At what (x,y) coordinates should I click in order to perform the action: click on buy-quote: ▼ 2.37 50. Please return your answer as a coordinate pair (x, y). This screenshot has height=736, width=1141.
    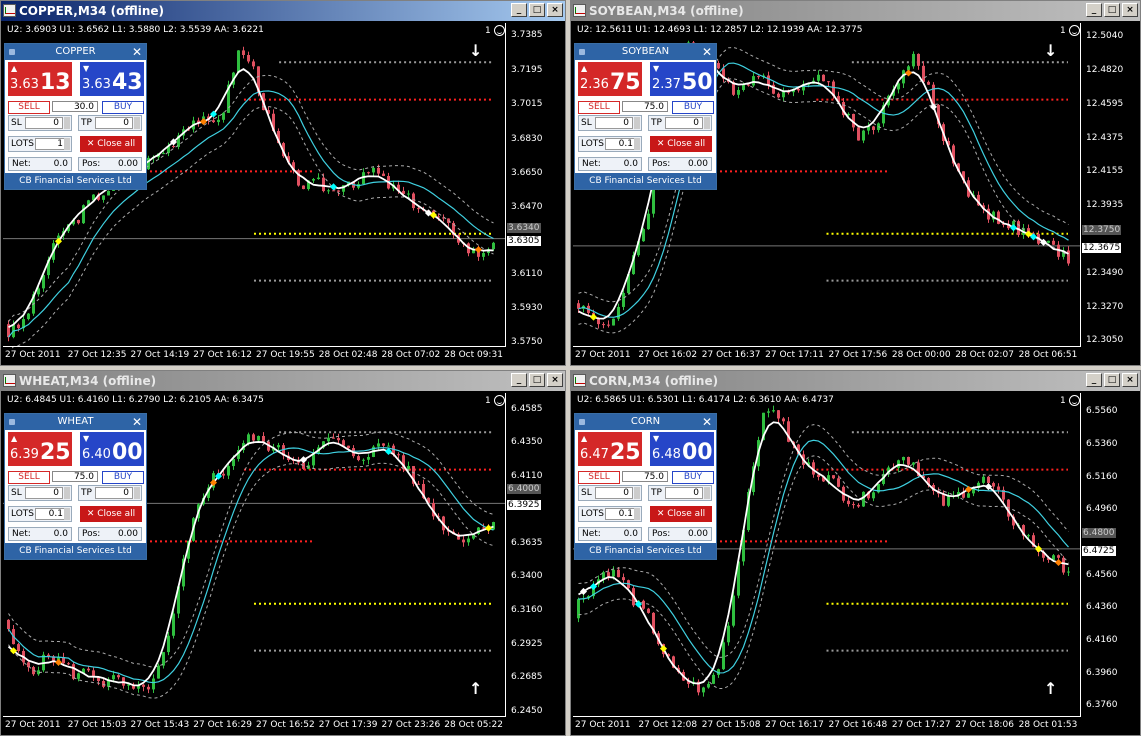
    Looking at the image, I should click on (682, 79).